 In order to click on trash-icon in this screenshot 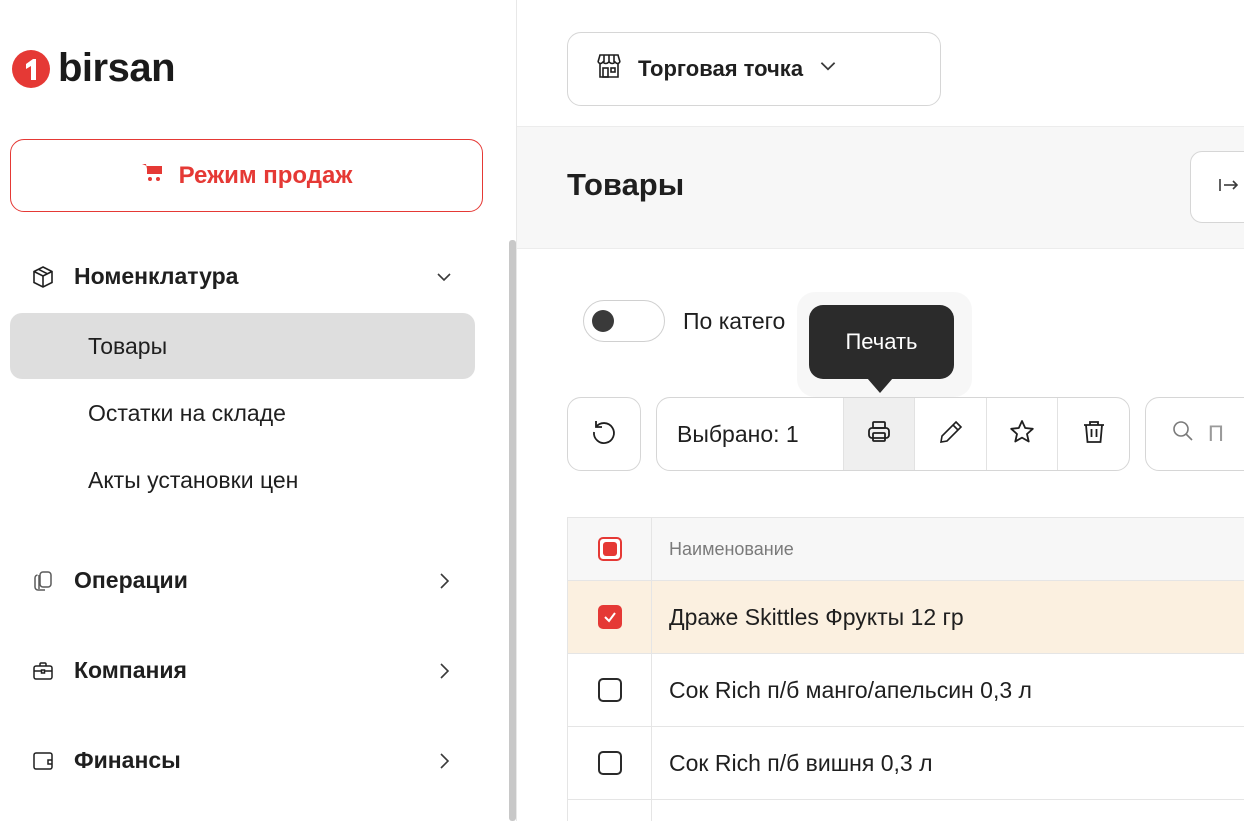, I will do `click(1094, 434)`.